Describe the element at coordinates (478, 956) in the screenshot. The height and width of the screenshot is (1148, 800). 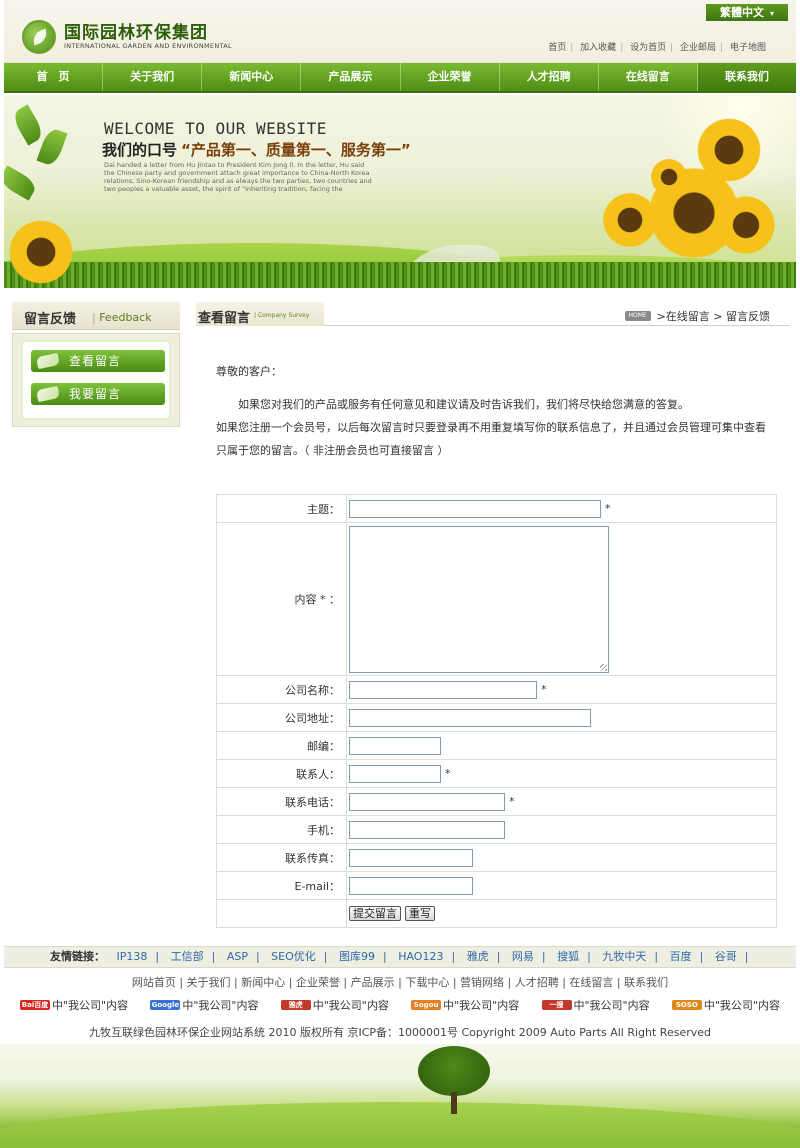
I see `friend-link: 雅虎` at that location.